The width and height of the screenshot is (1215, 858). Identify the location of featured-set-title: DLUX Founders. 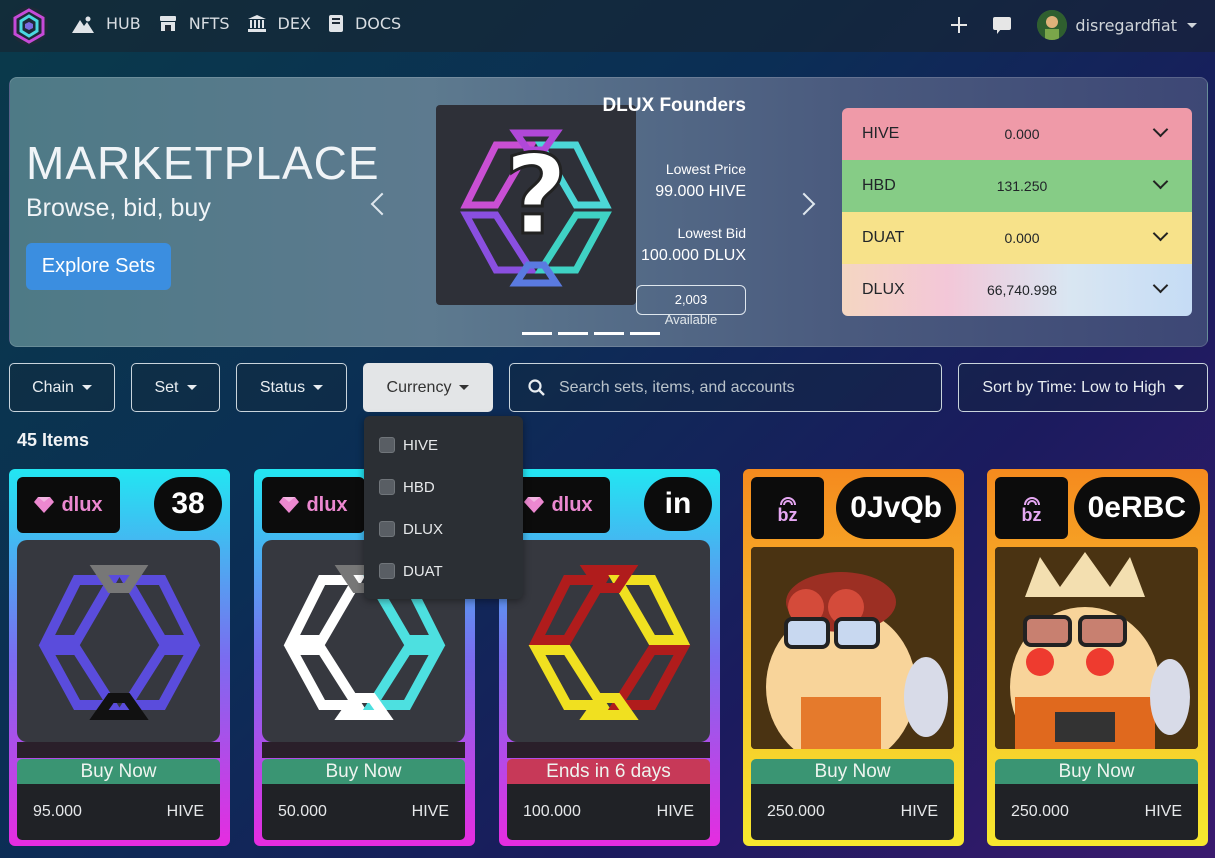
(674, 105).